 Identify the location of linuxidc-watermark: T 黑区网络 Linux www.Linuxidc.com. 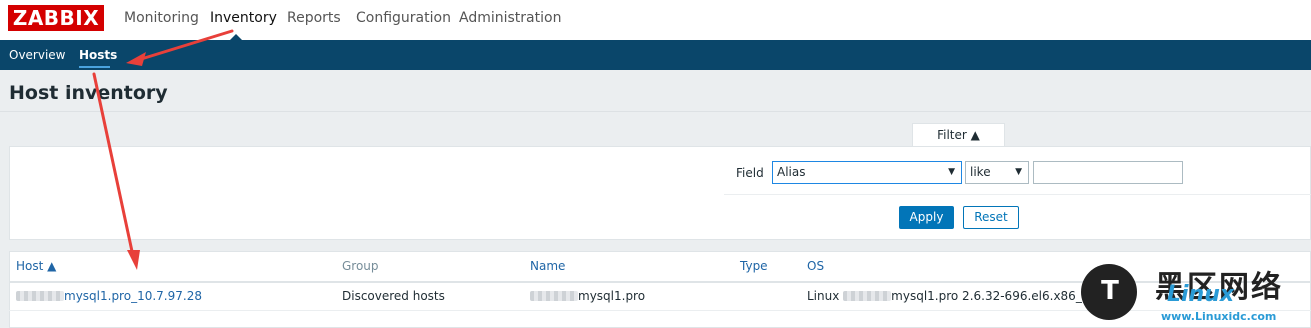
(1193, 295).